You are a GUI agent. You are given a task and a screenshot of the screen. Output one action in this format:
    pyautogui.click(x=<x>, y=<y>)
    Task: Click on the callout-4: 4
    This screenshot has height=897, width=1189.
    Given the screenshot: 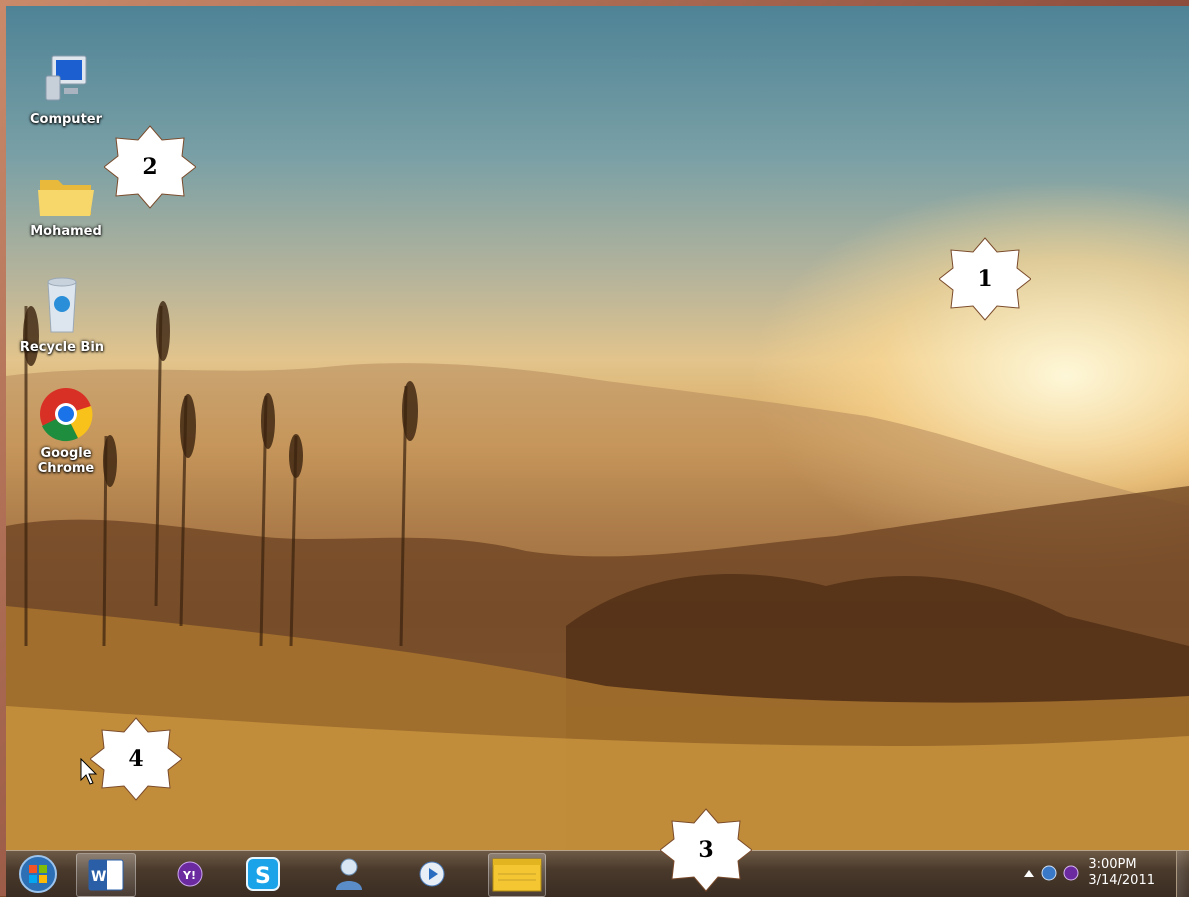 What is the action you would take?
    pyautogui.click(x=136, y=759)
    